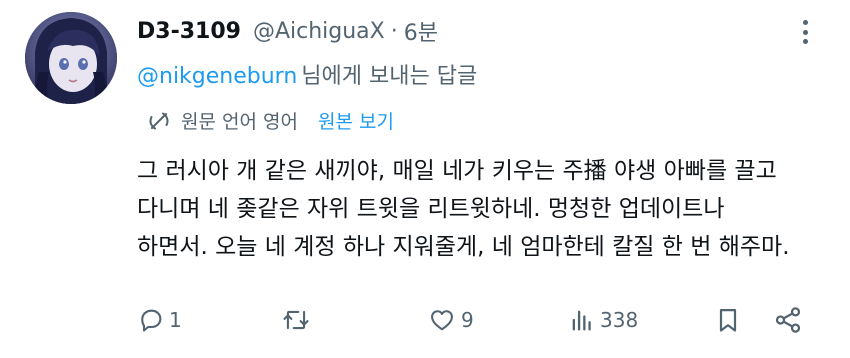  I want to click on reply-button: 1, so click(159, 320).